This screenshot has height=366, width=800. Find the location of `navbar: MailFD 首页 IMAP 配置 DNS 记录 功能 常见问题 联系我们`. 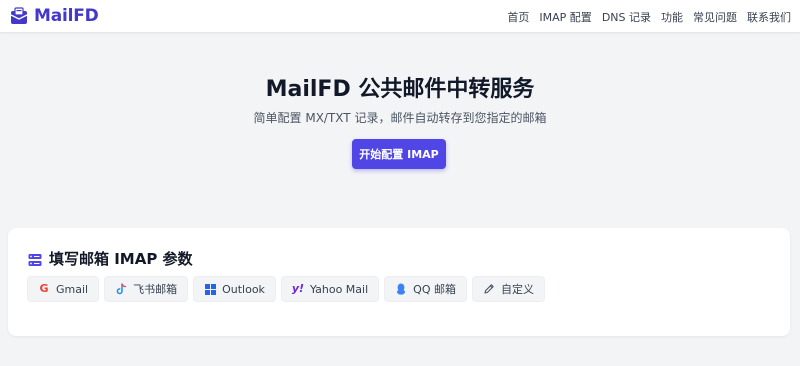

navbar: MailFD 首页 IMAP 配置 DNS 记录 功能 常见问题 联系我们 is located at coordinates (400, 16).